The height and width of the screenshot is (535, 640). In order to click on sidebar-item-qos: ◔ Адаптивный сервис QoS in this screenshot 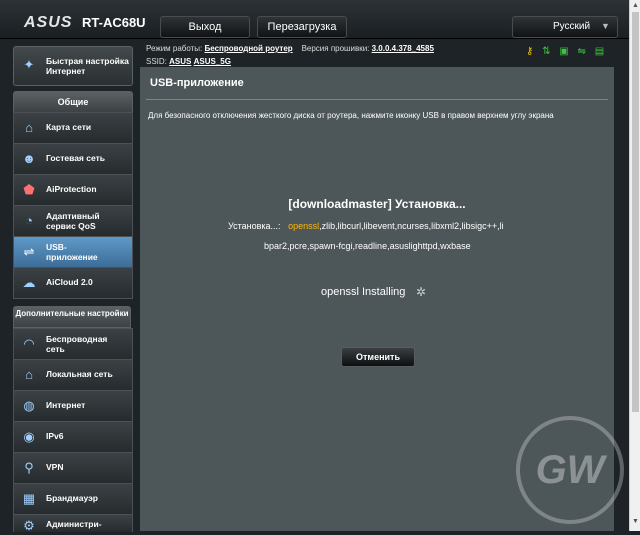, I will do `click(73, 221)`.